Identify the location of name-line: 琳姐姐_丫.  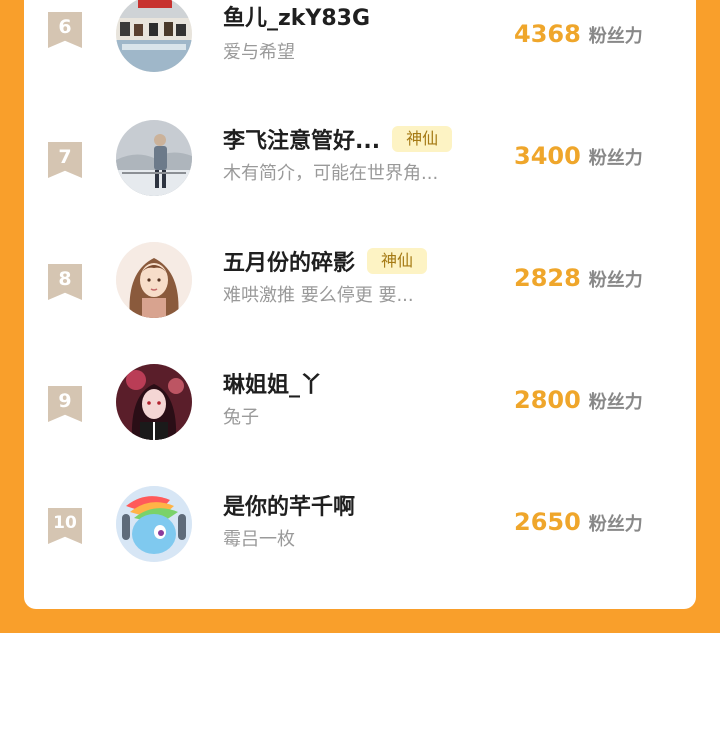
(272, 383).